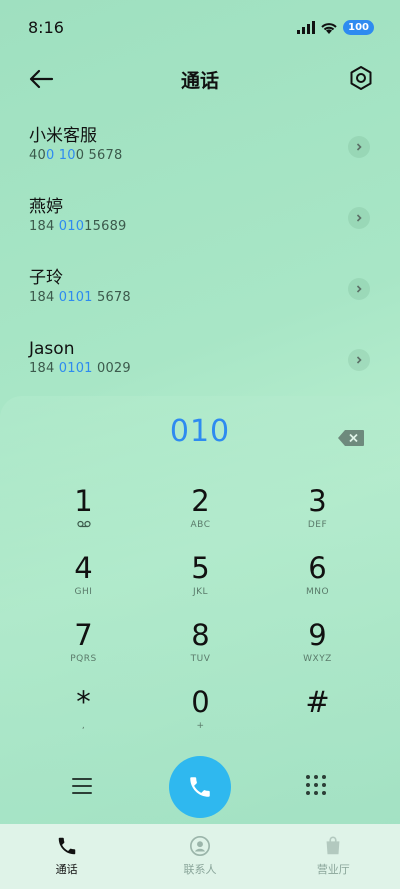 This screenshot has width=400, height=889. What do you see at coordinates (361, 78) in the screenshot?
I see `settings-icon` at bounding box center [361, 78].